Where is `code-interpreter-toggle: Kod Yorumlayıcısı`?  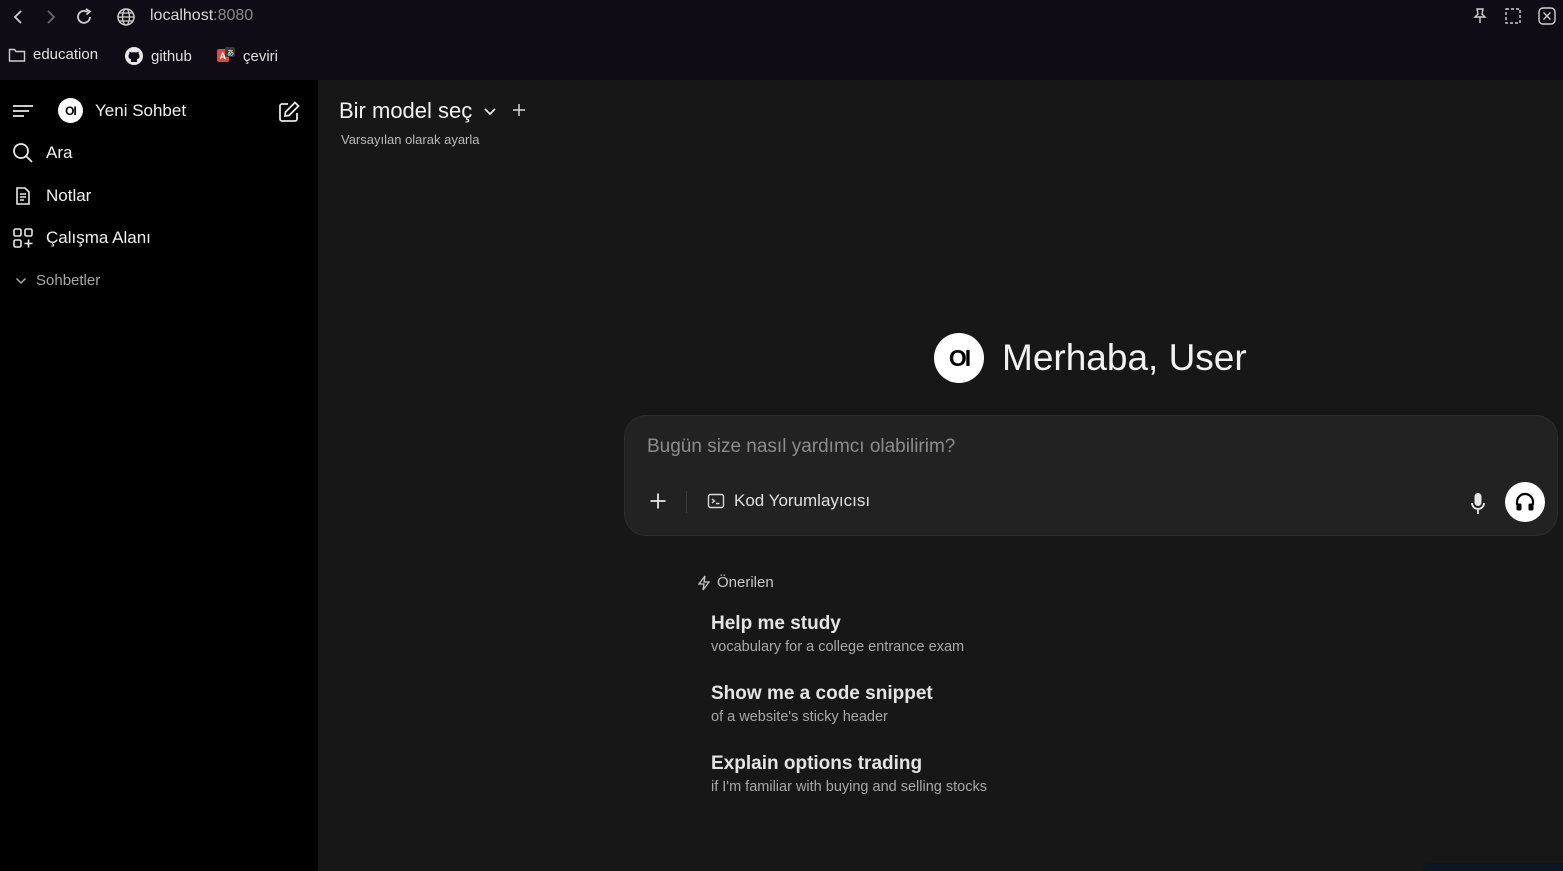 code-interpreter-toggle: Kod Yorumlayıcısı is located at coordinates (788, 501).